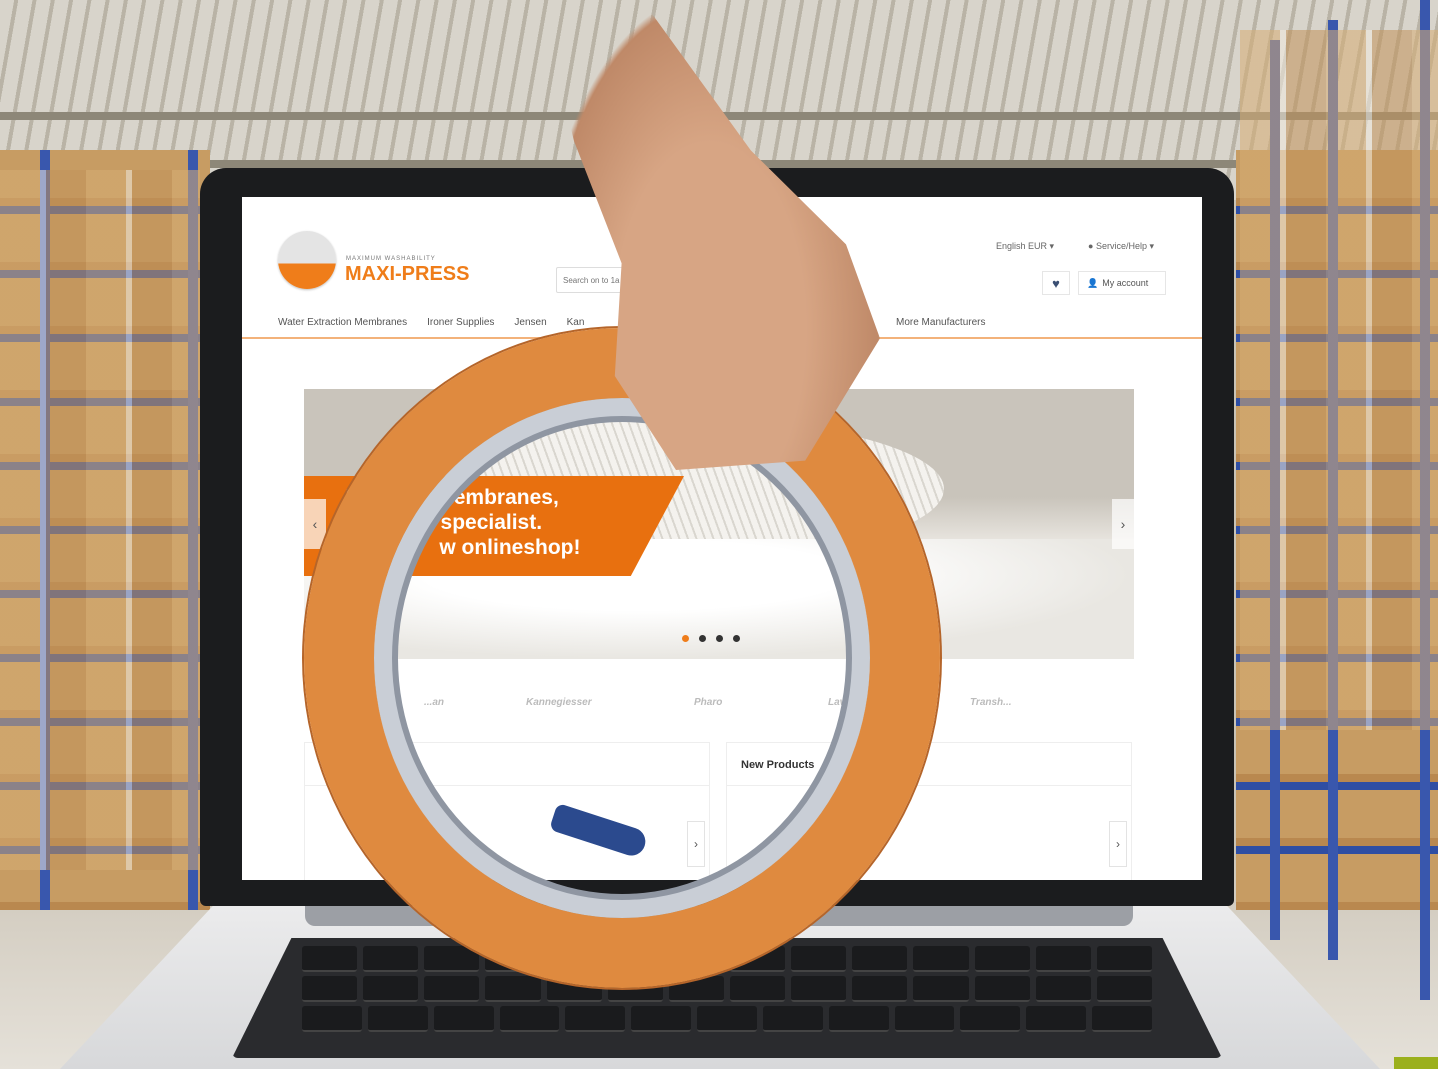 This screenshot has height=1069, width=1438. I want to click on wishlist-button: ♥, so click(1056, 283).